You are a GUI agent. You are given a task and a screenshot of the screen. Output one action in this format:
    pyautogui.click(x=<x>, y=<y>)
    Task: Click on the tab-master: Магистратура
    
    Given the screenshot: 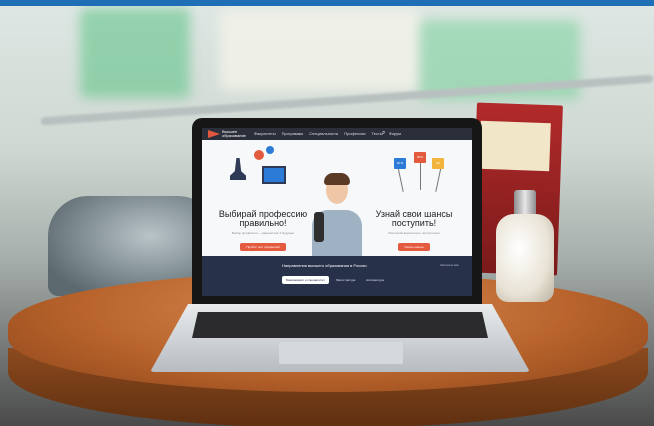 What is the action you would take?
    pyautogui.click(x=345, y=280)
    